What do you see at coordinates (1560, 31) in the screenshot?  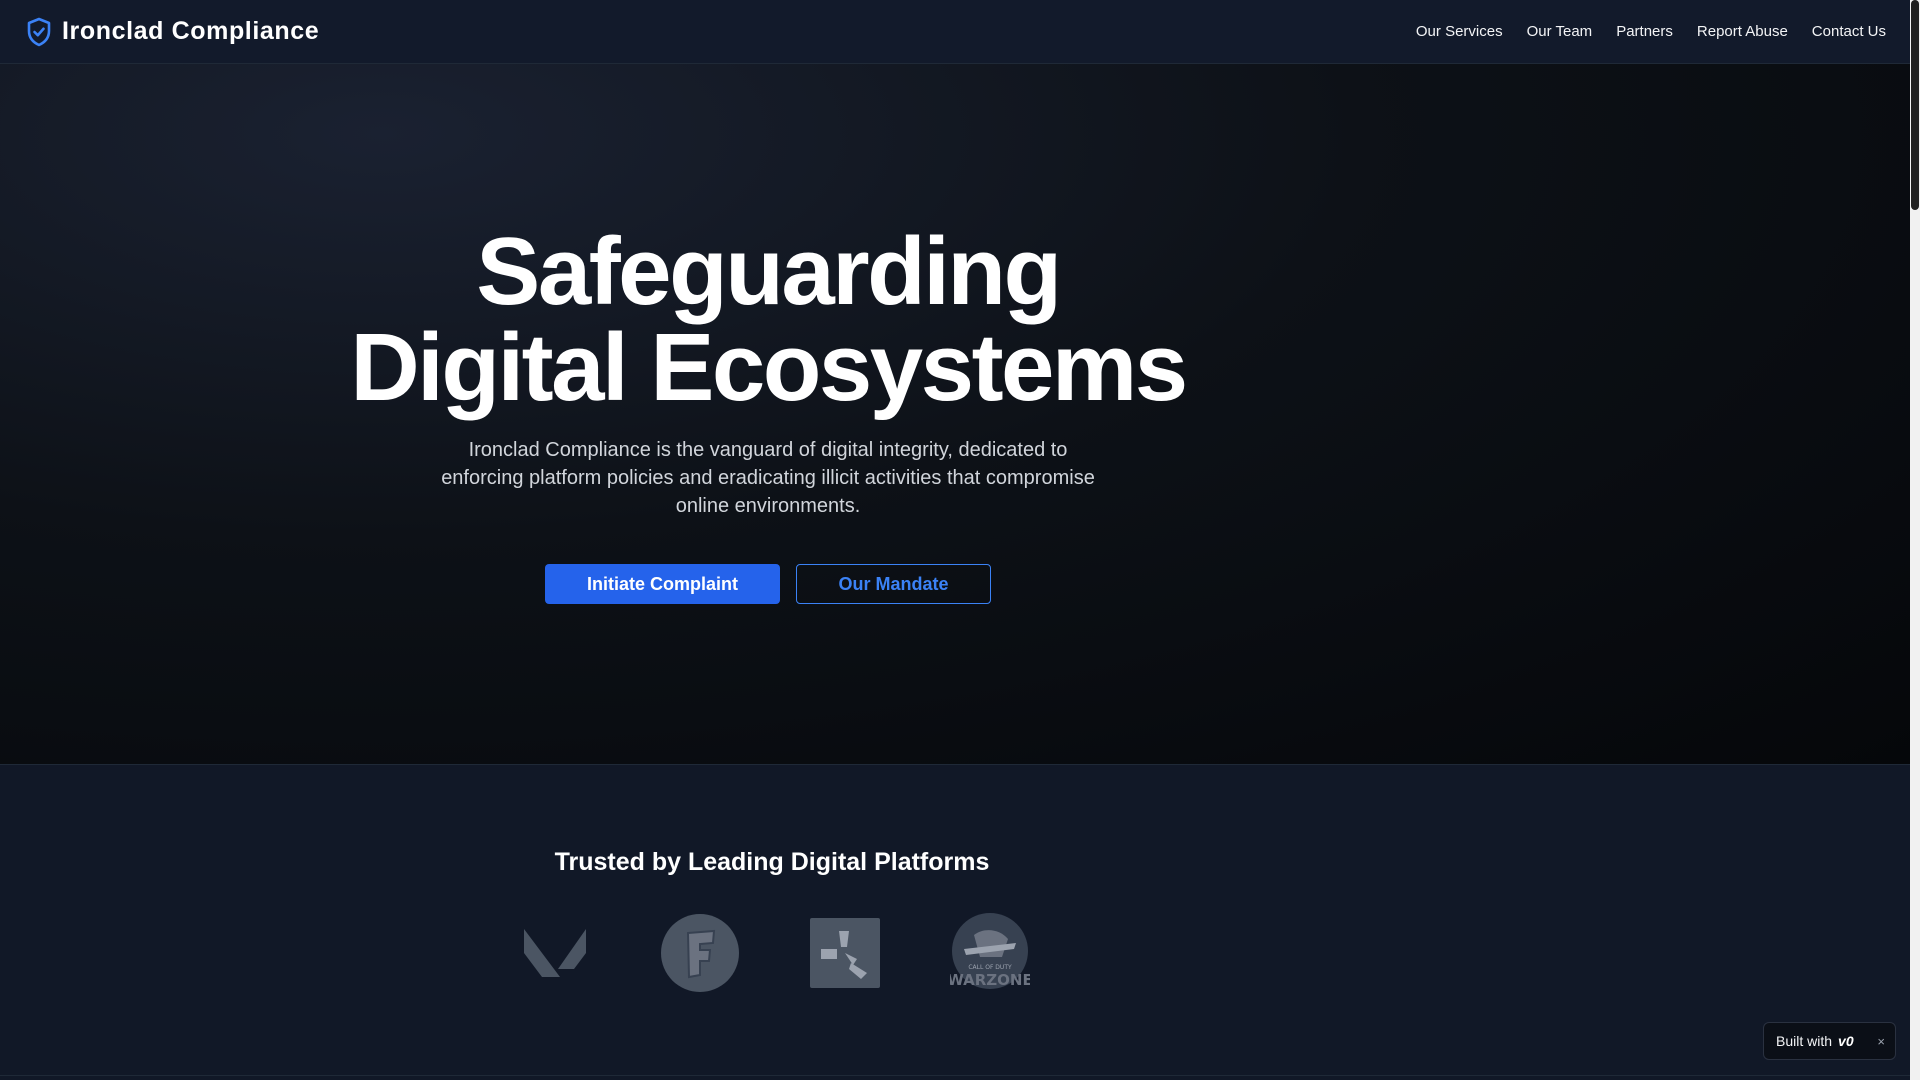 I see `nav-our-team: Our Team` at bounding box center [1560, 31].